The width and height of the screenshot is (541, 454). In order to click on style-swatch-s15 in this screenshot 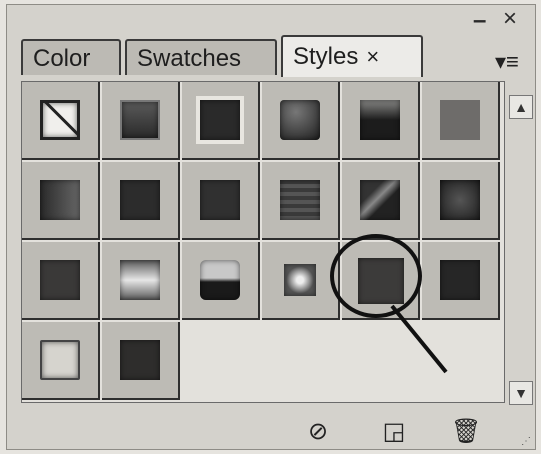, I will do `click(301, 281)`.